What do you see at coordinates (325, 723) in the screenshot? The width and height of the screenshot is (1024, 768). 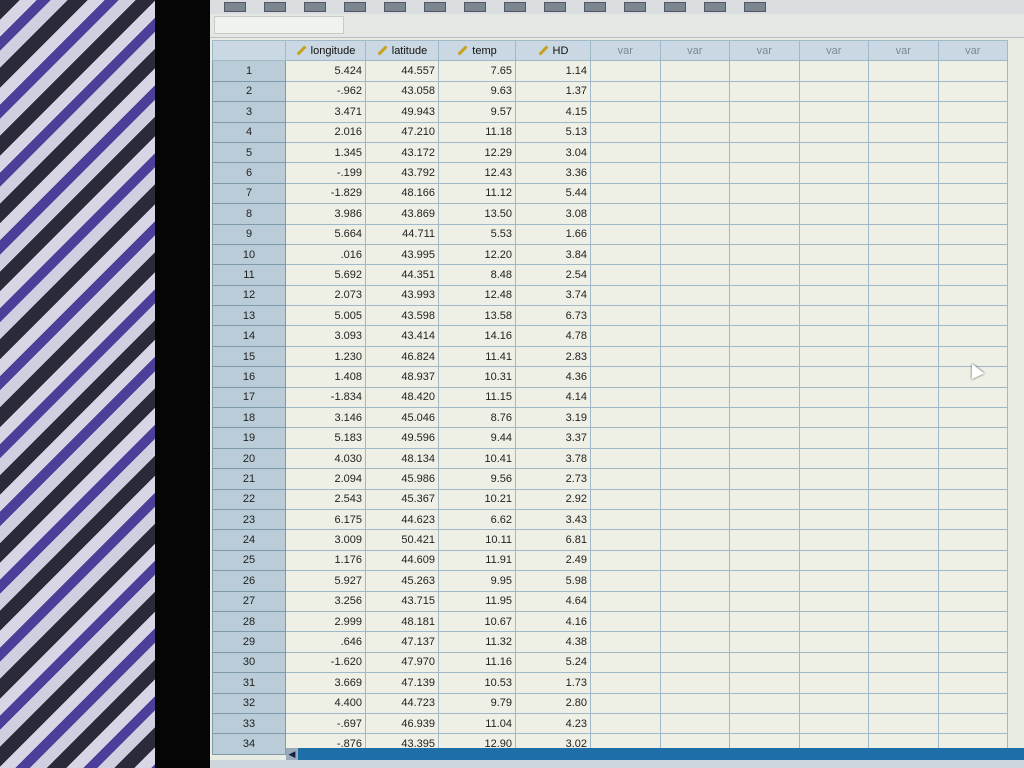 I see `cell-longitude: -.697` at bounding box center [325, 723].